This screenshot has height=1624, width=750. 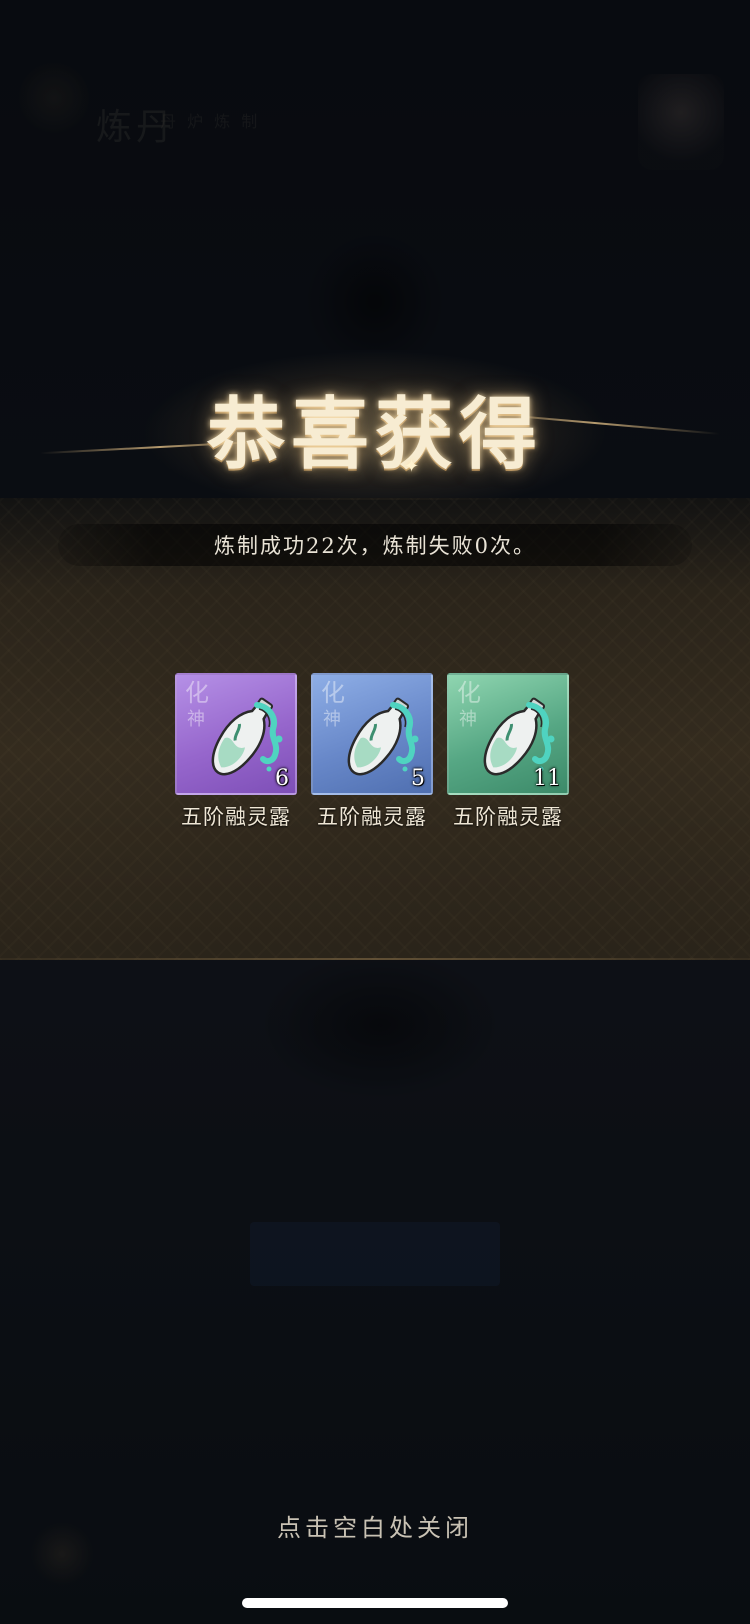 I want to click on sparkle-icon: ✦, so click(x=412, y=466).